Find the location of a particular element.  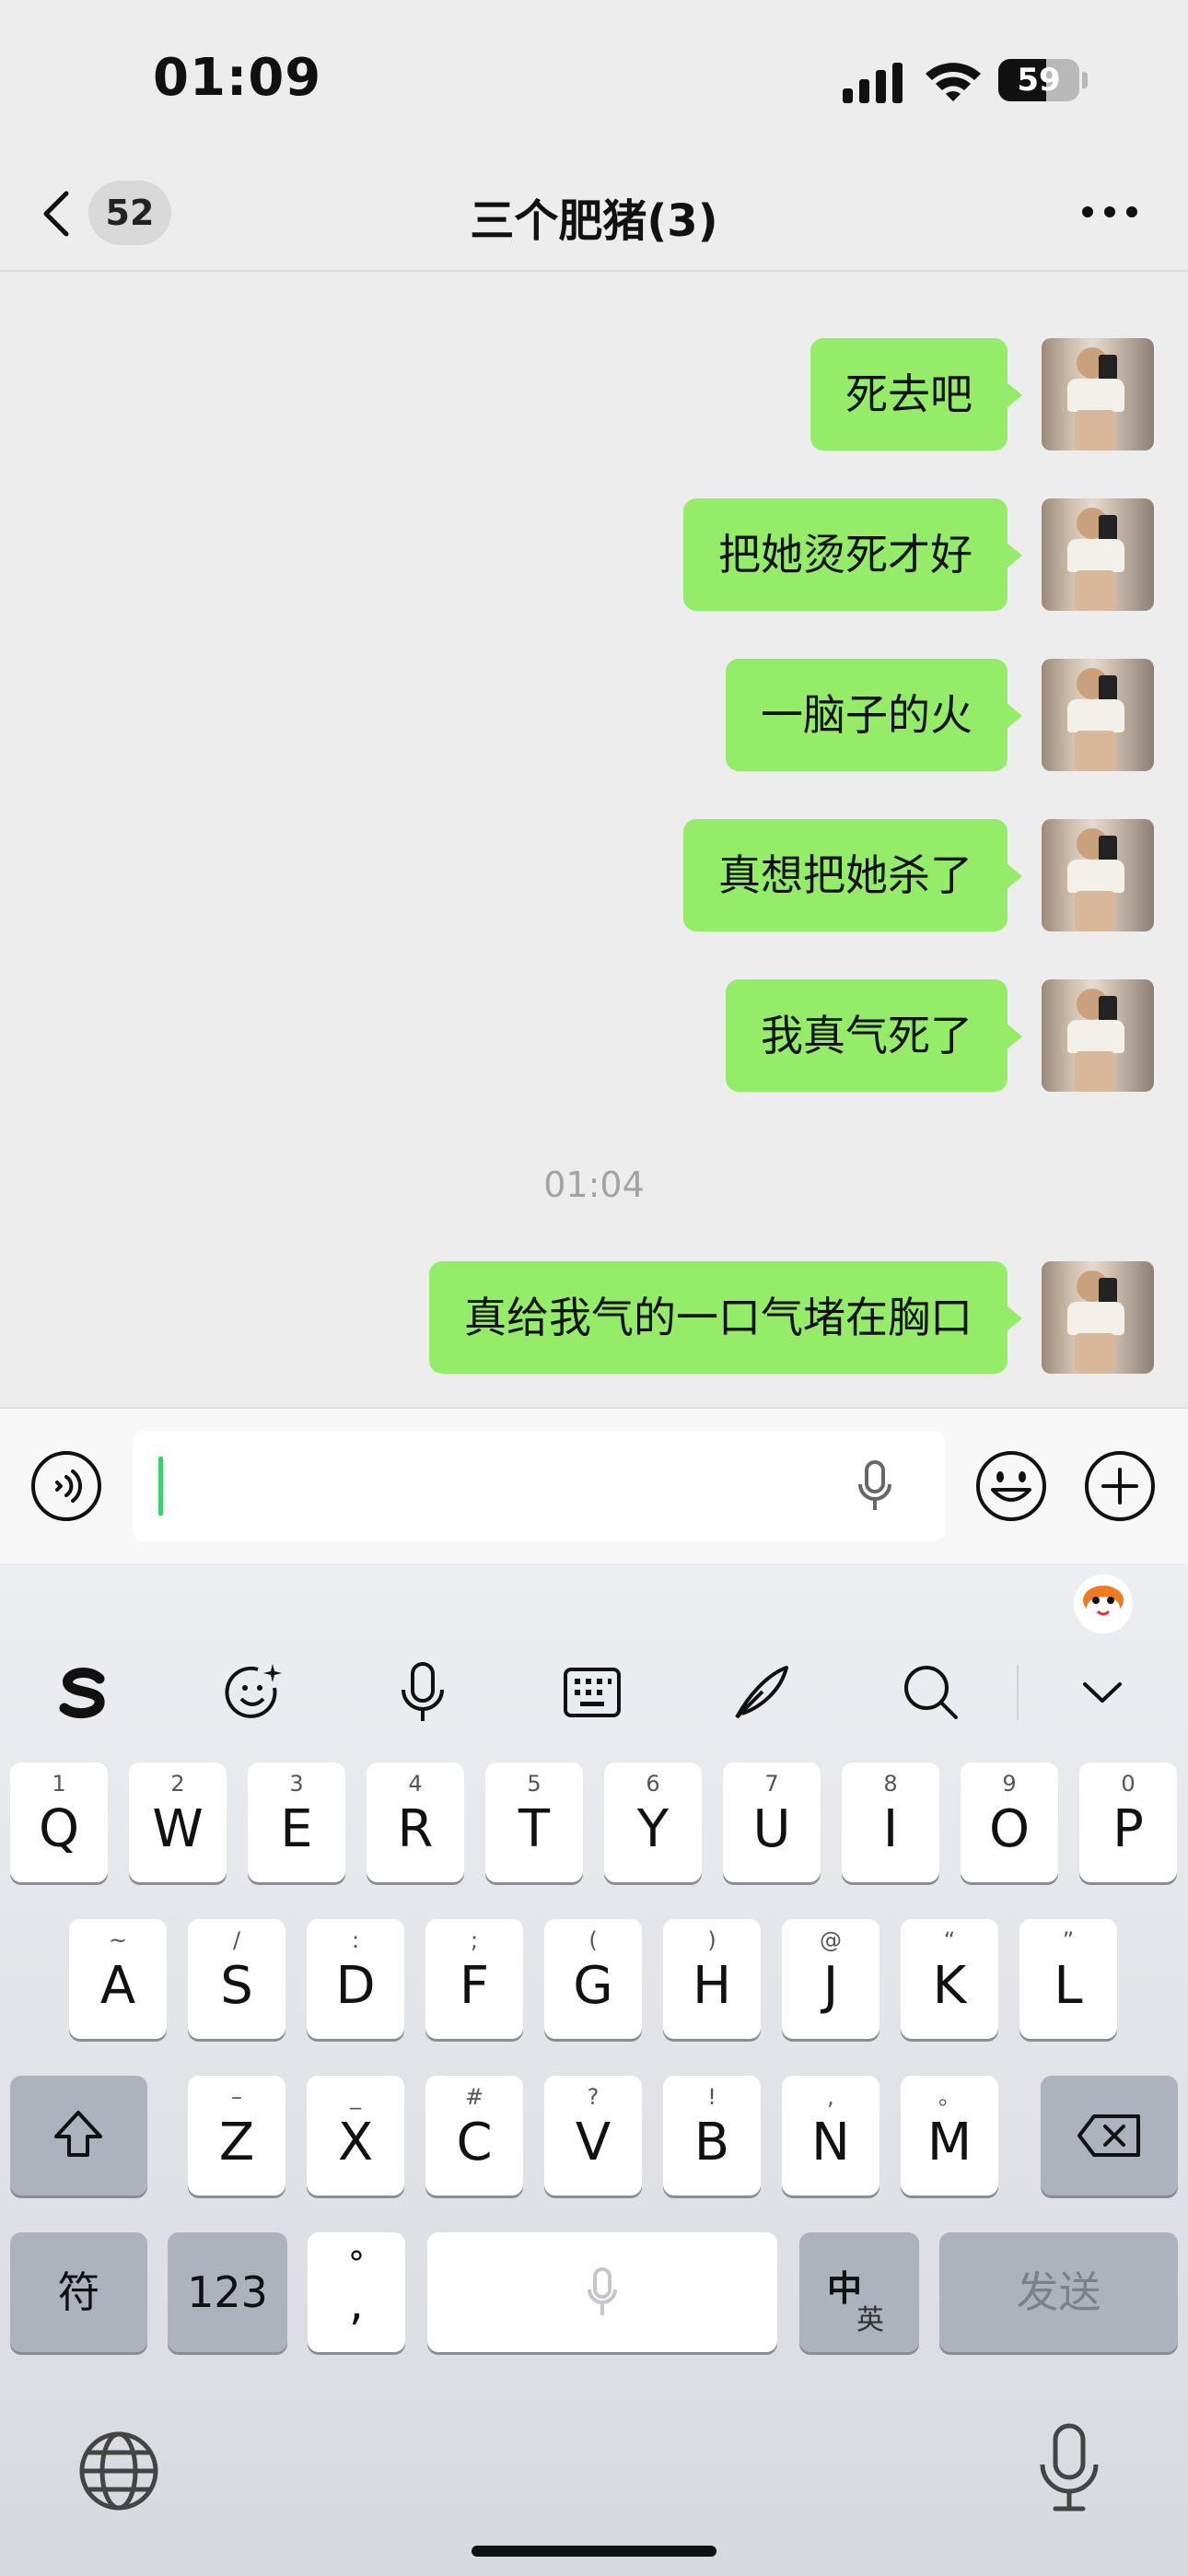

key-f: ; F is located at coordinates (474, 1979).